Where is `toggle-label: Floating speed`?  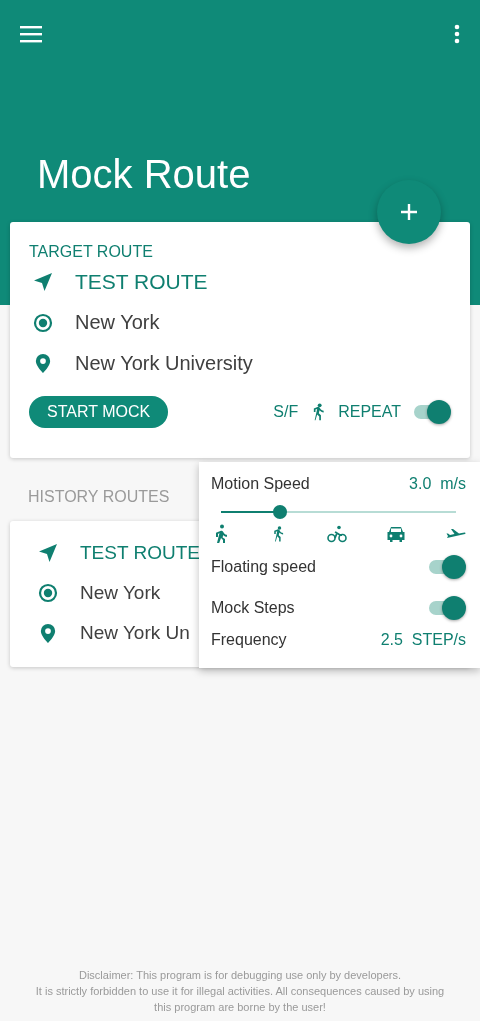 toggle-label: Floating speed is located at coordinates (263, 566).